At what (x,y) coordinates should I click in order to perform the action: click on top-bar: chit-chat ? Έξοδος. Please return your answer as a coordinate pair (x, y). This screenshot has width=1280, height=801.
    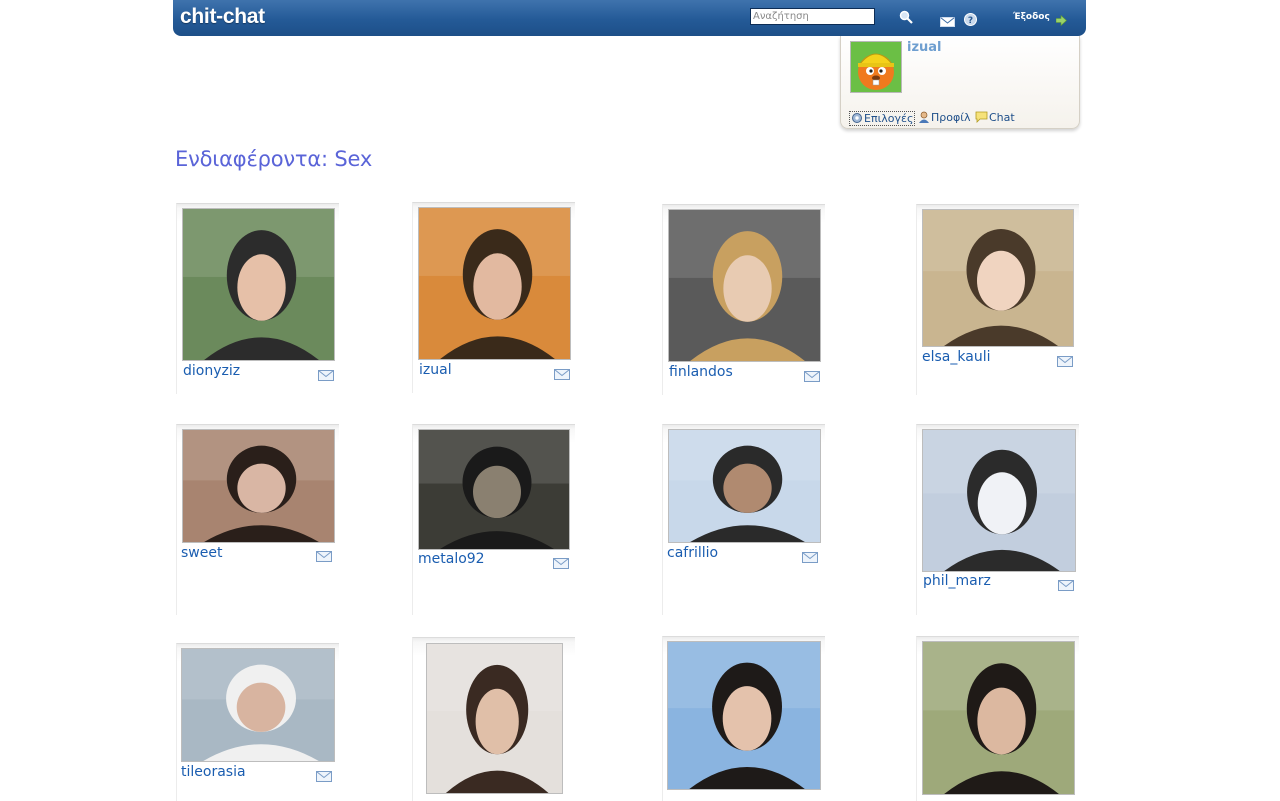
    Looking at the image, I should click on (629, 18).